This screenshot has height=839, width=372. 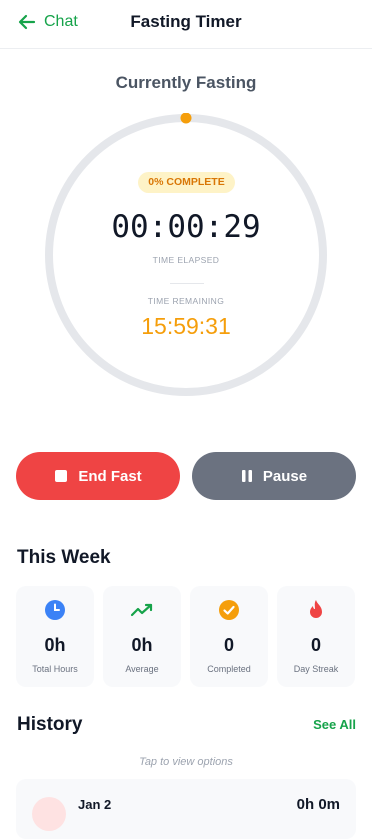 I want to click on stat-card-average: 0h Average, so click(x=142, y=636).